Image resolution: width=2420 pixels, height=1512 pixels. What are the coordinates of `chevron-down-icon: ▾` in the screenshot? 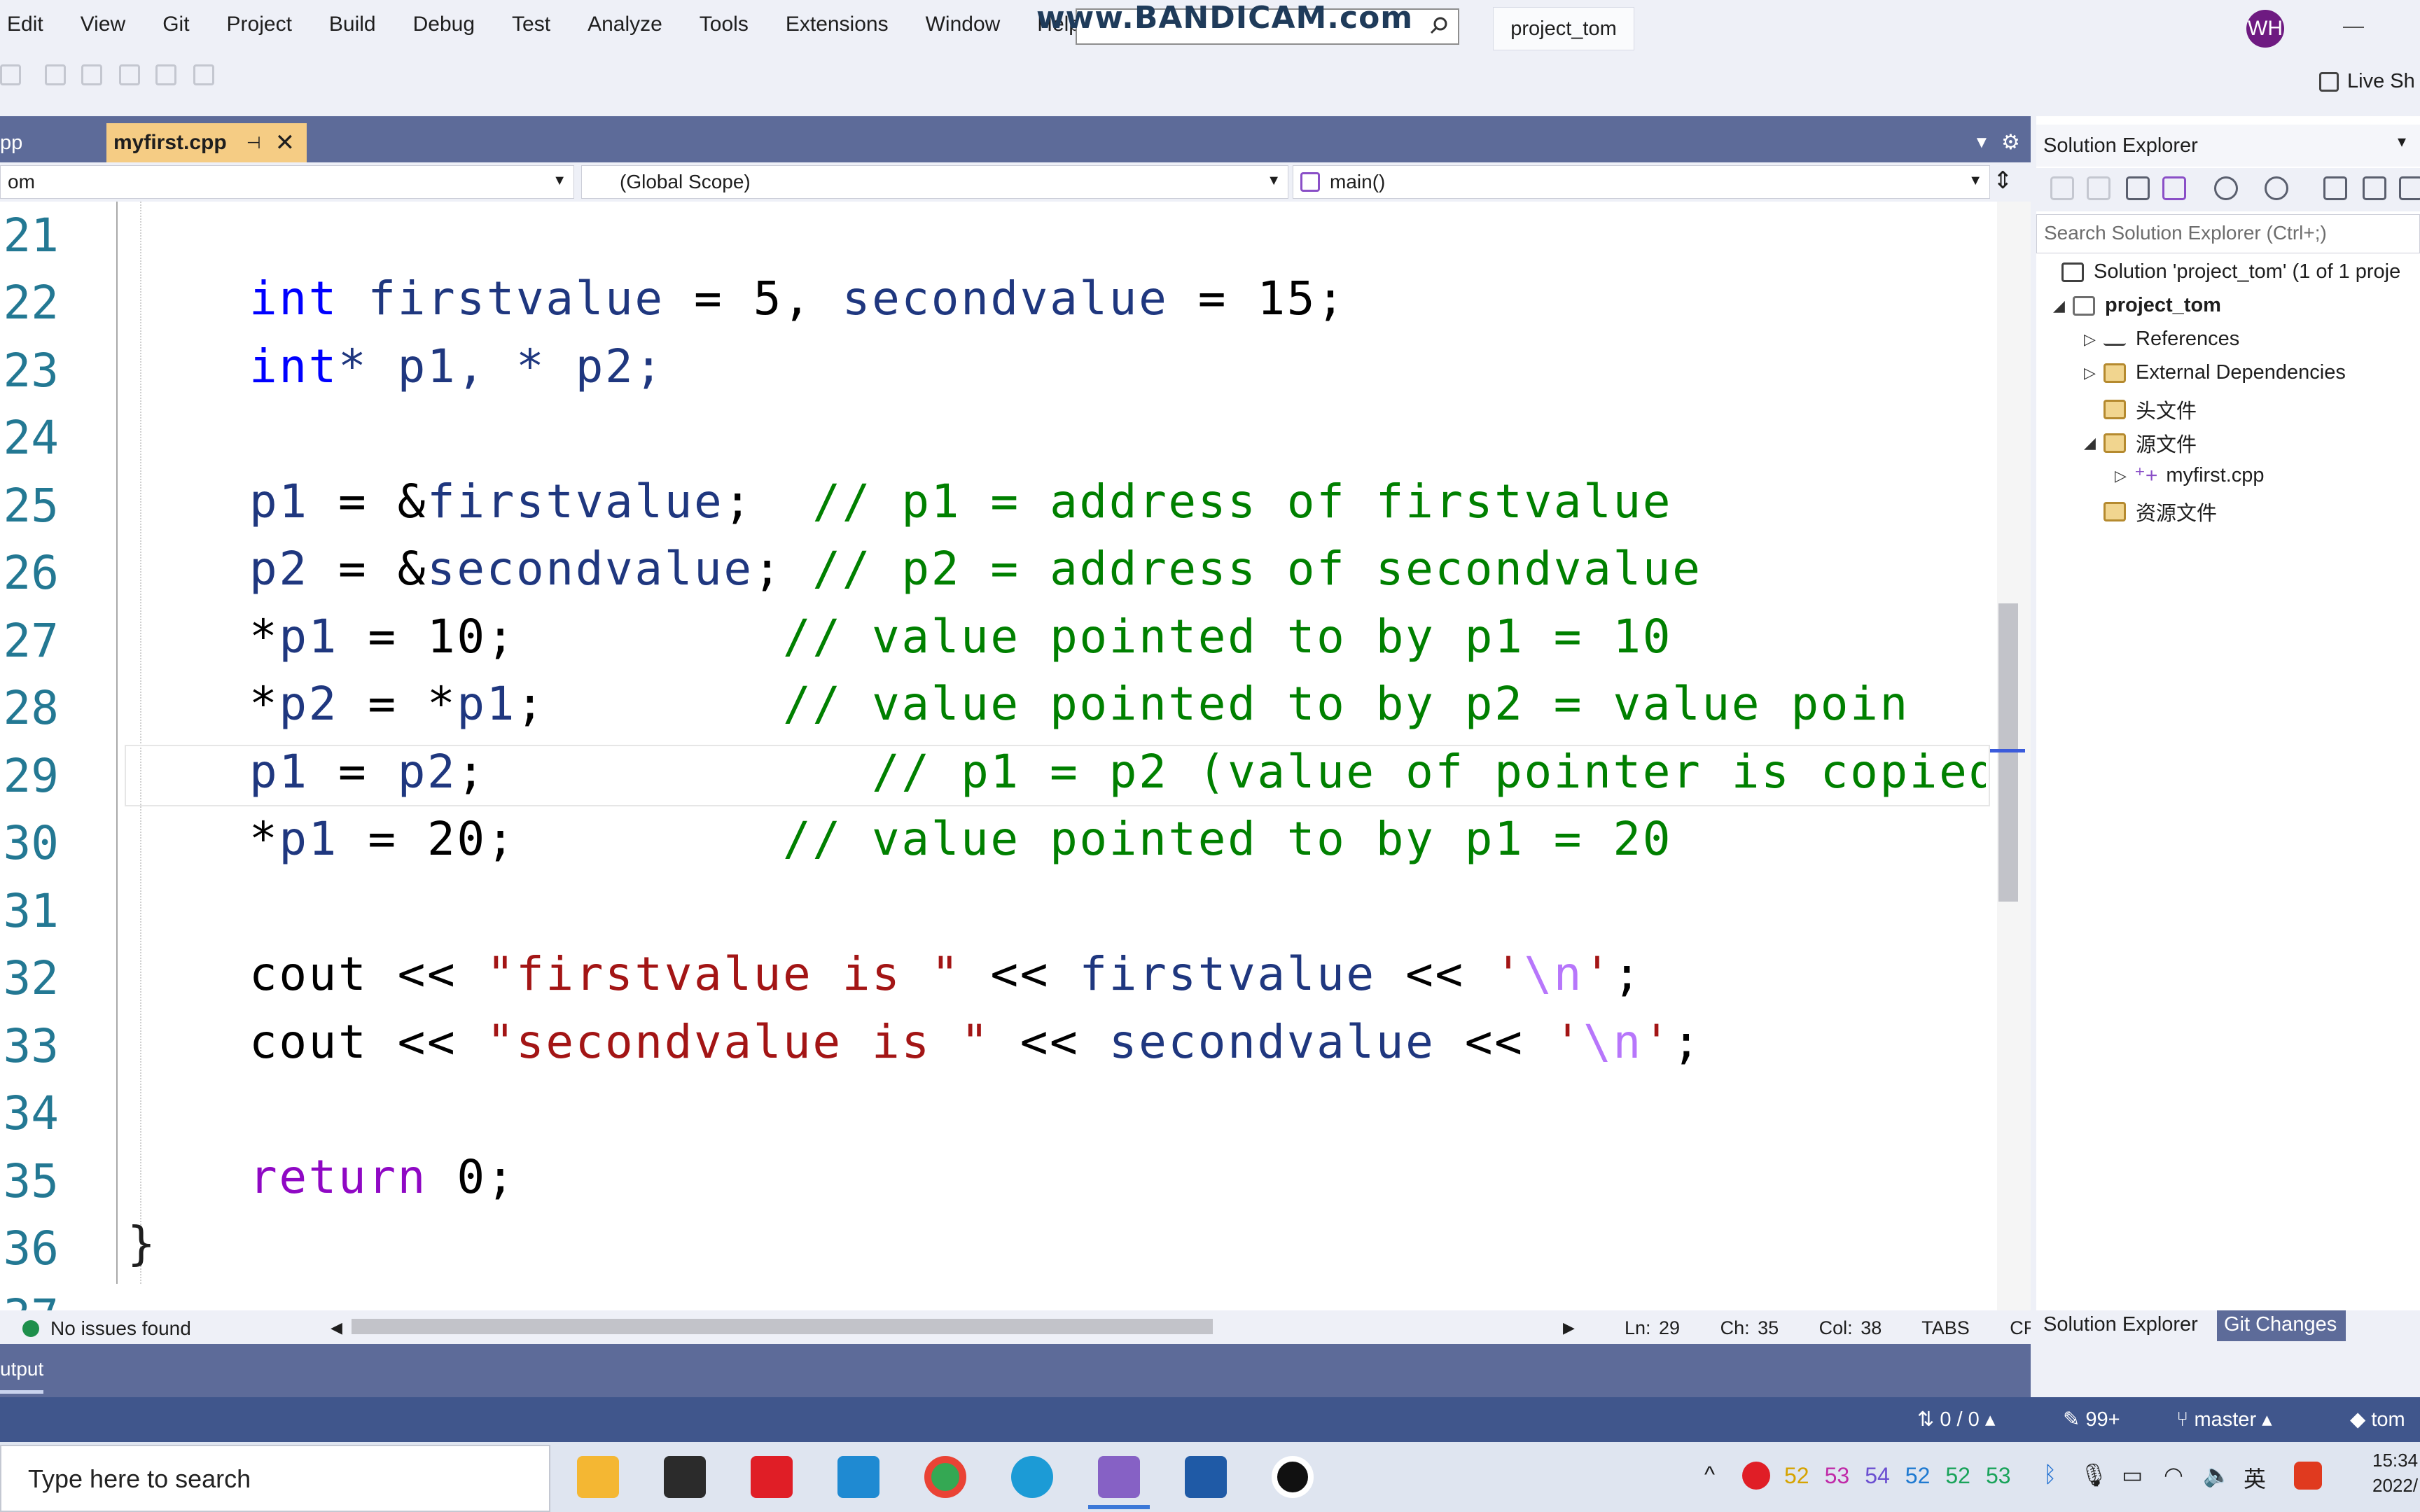 It's located at (2402, 142).